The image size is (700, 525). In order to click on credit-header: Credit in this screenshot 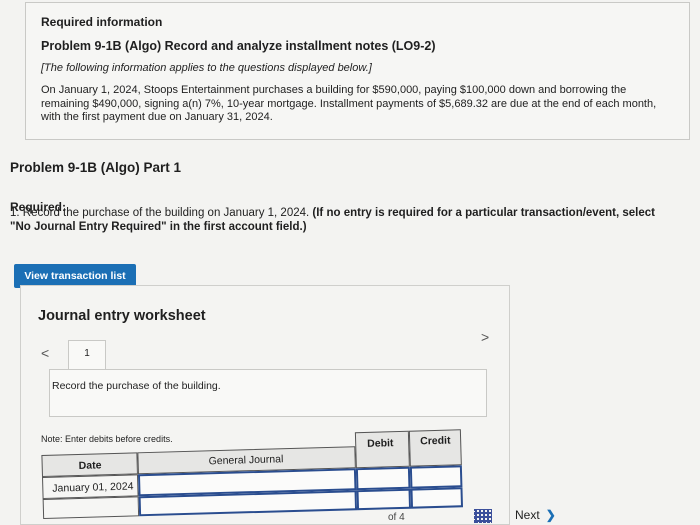, I will do `click(435, 448)`.